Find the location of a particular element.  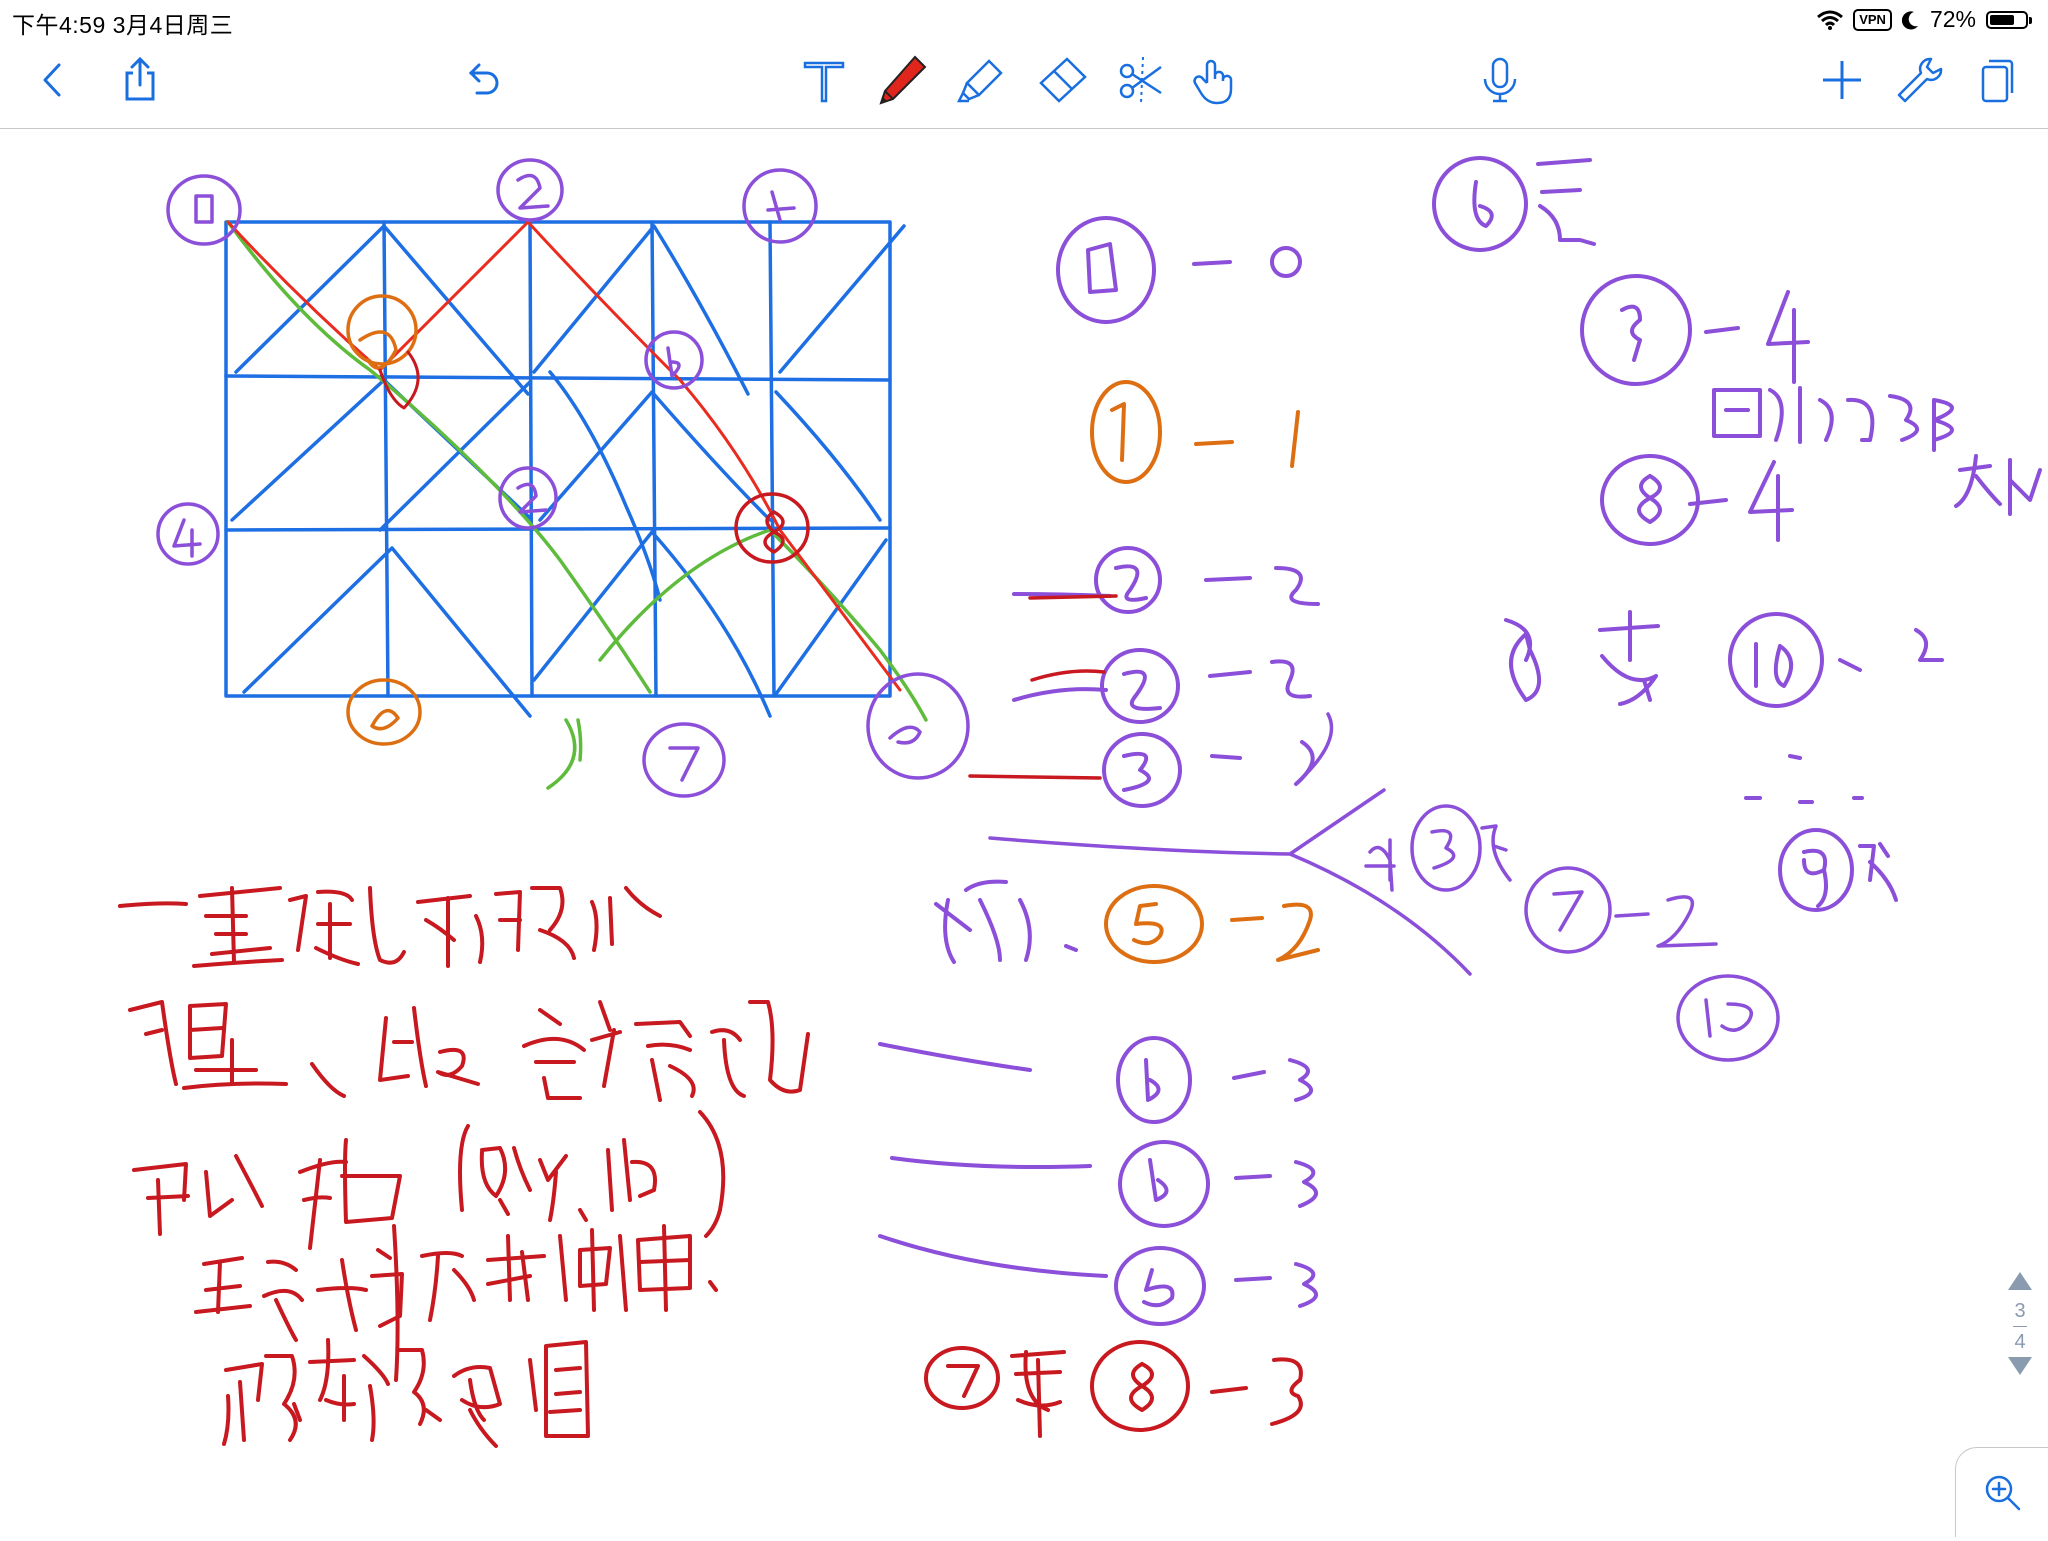

pen-tool-button is located at coordinates (902, 80).